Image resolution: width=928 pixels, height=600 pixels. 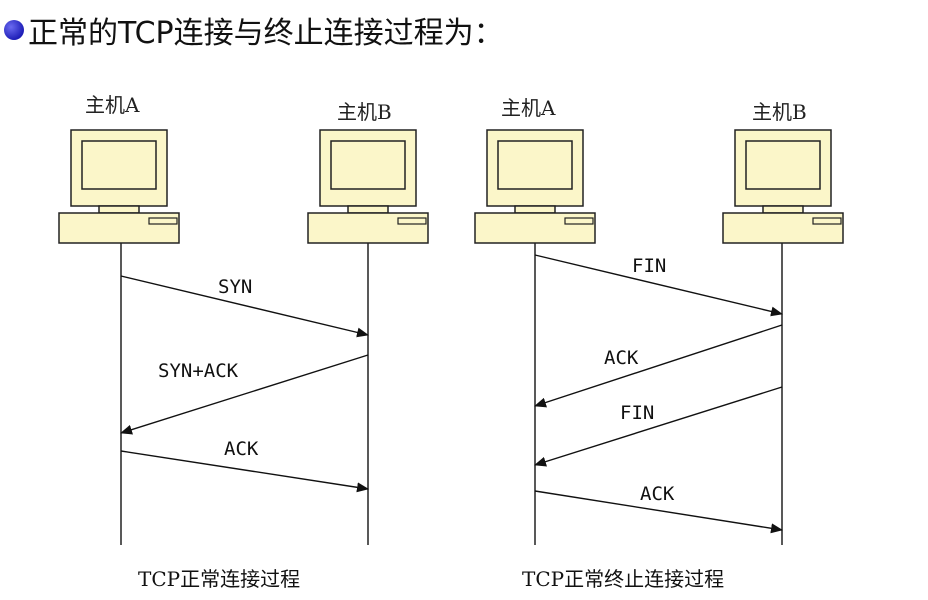 I want to click on syn-label: SYN, so click(x=235, y=287).